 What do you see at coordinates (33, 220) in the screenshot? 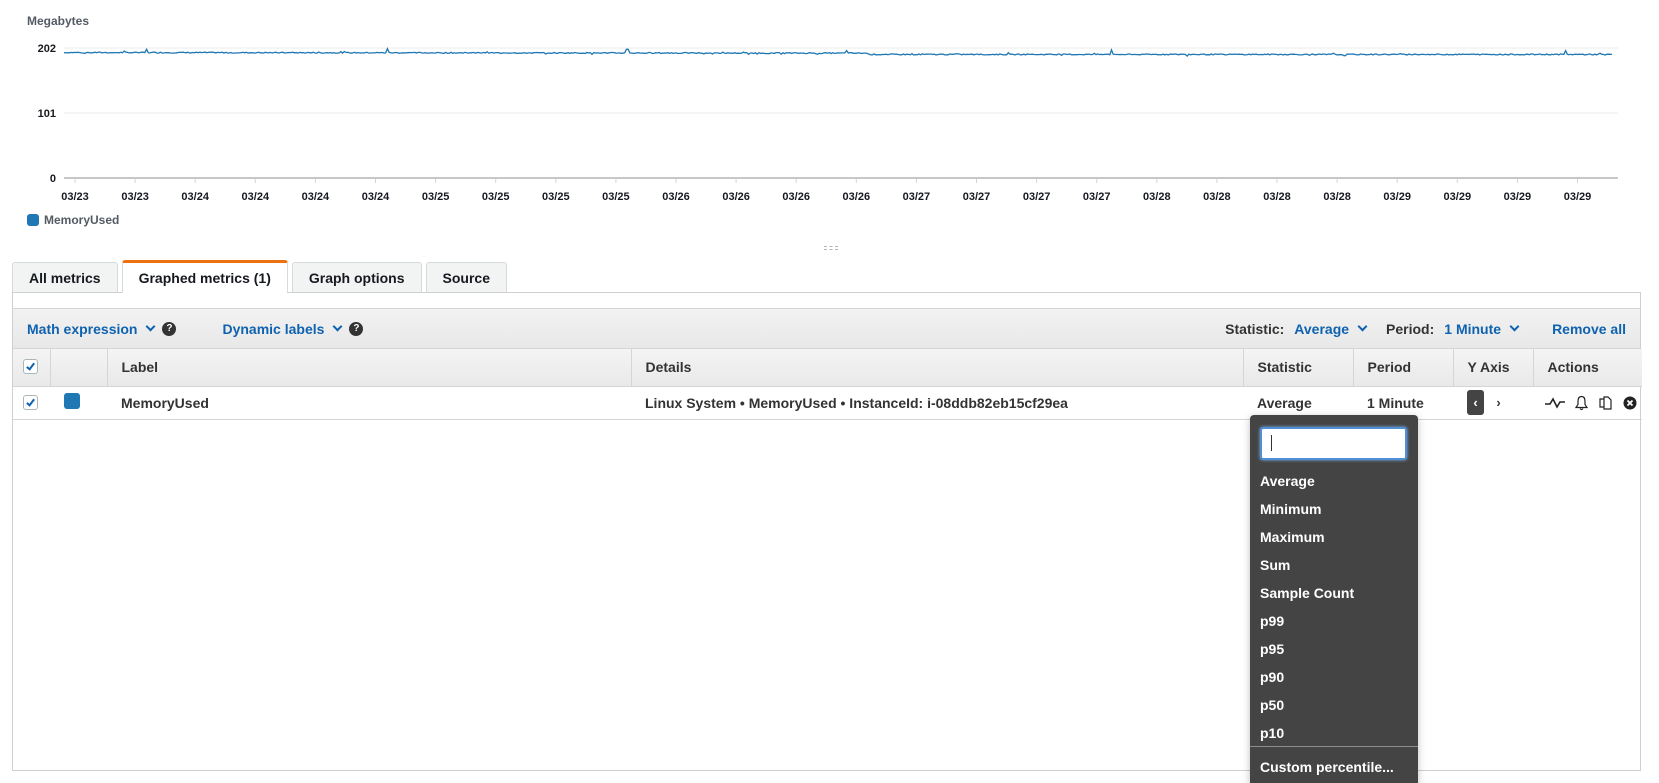
I see `legend-swatch` at bounding box center [33, 220].